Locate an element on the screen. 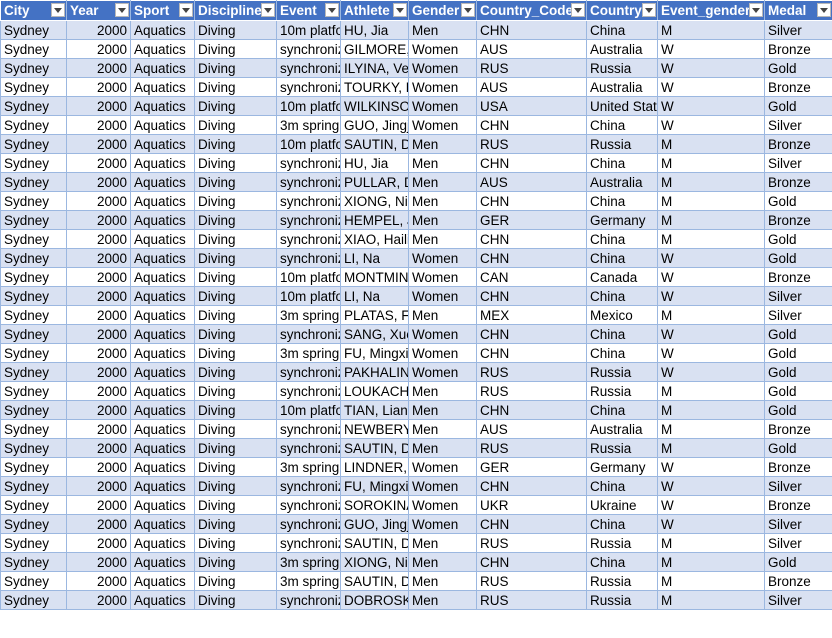 Image resolution: width=832 pixels, height=638 pixels. cell-athlete: XIAO, Hailiang is located at coordinates (374, 239).